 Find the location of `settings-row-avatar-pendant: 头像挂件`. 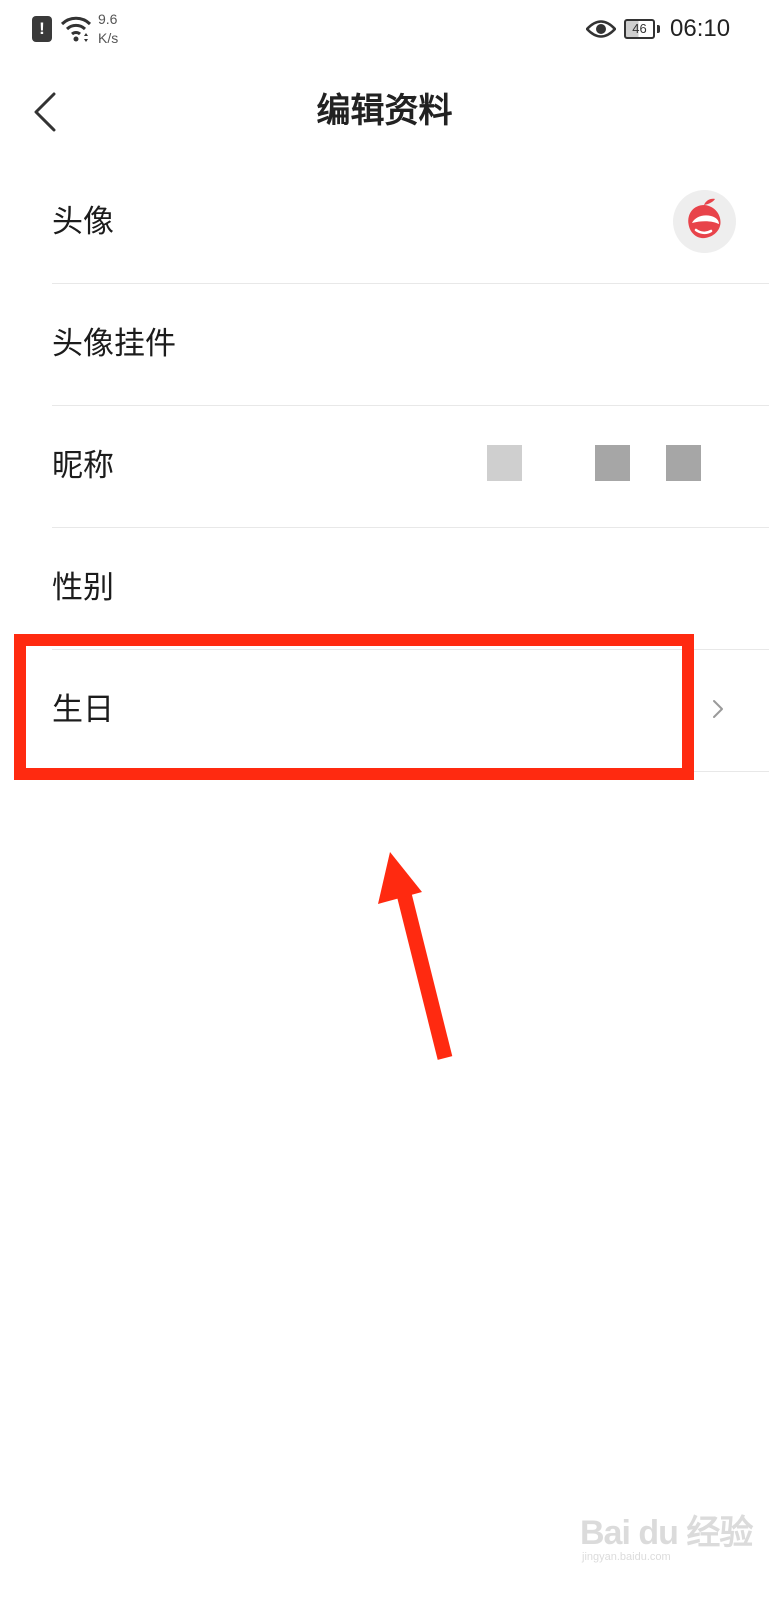

settings-row-avatar-pendant: 头像挂件 is located at coordinates (410, 345).